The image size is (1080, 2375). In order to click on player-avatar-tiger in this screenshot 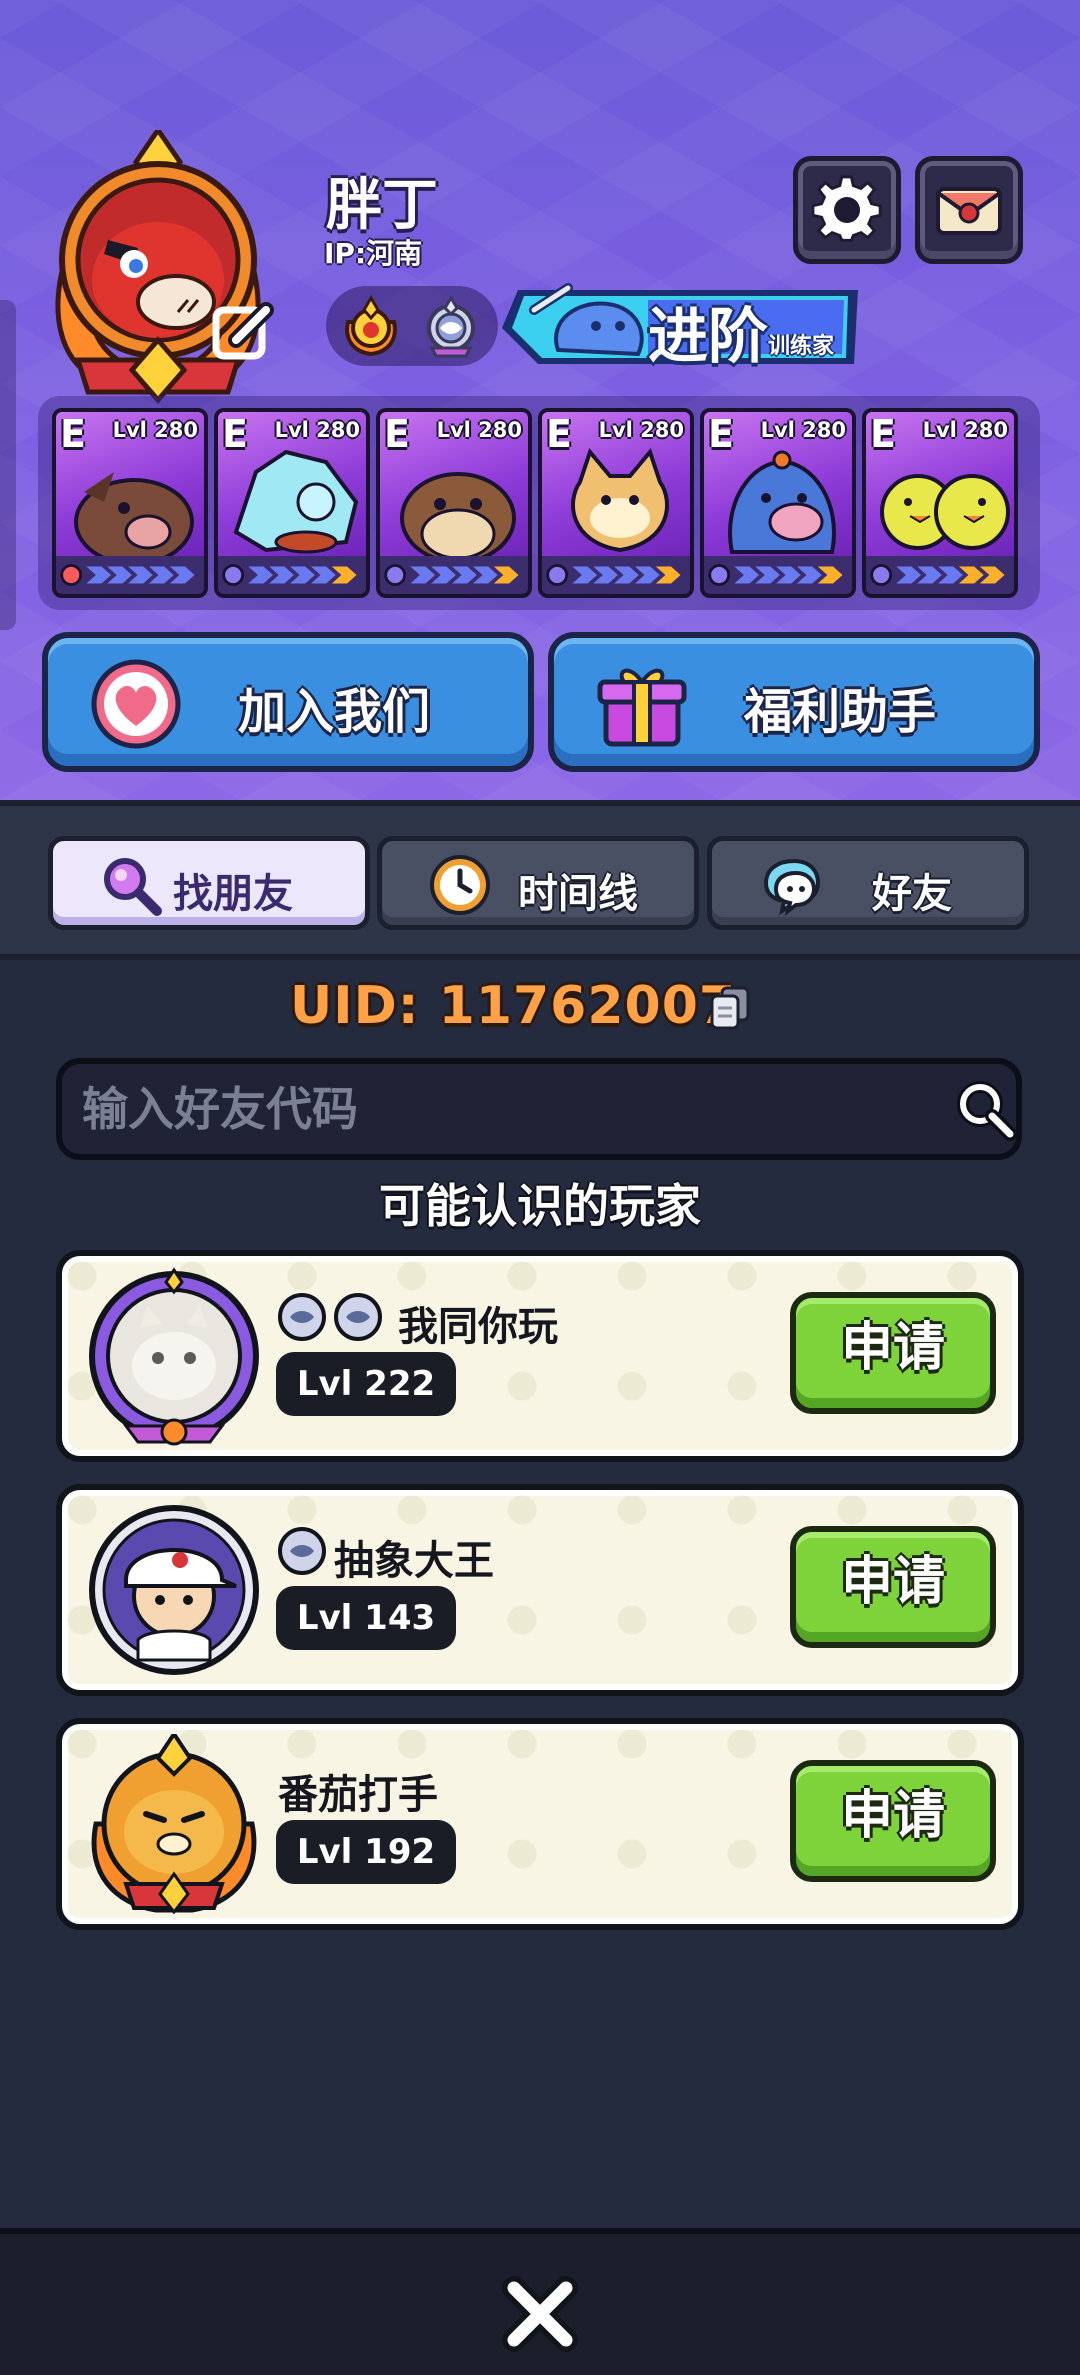, I will do `click(174, 1824)`.